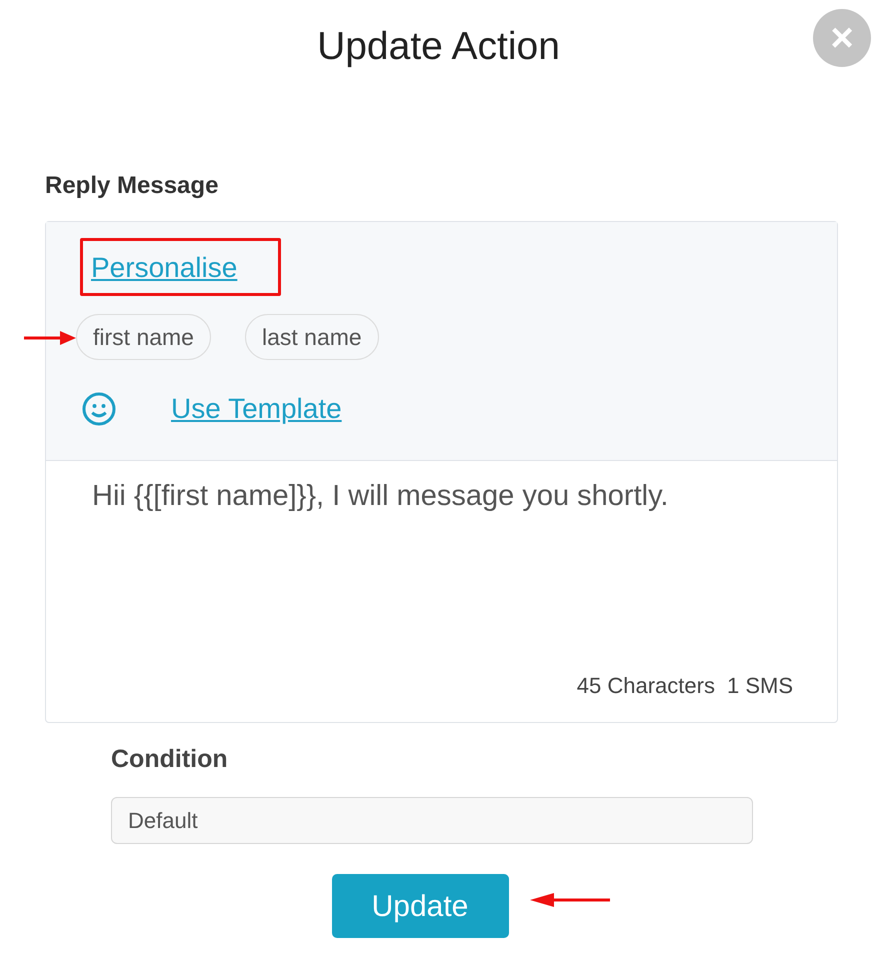  I want to click on tag-chip: last name, so click(311, 337).